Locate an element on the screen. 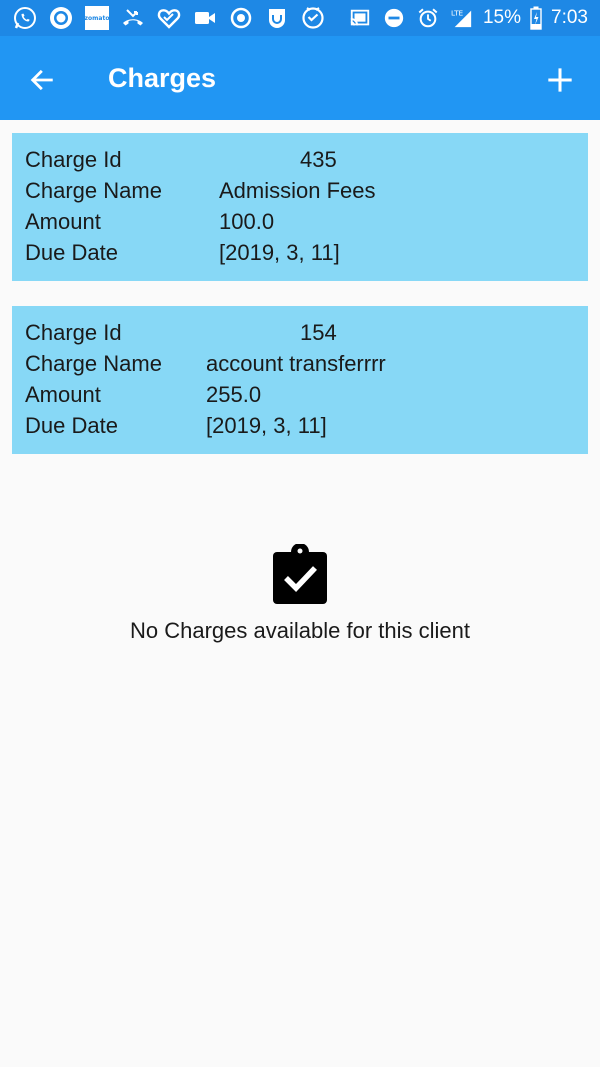 The image size is (600, 1067). check-app-icon is located at coordinates (313, 18).